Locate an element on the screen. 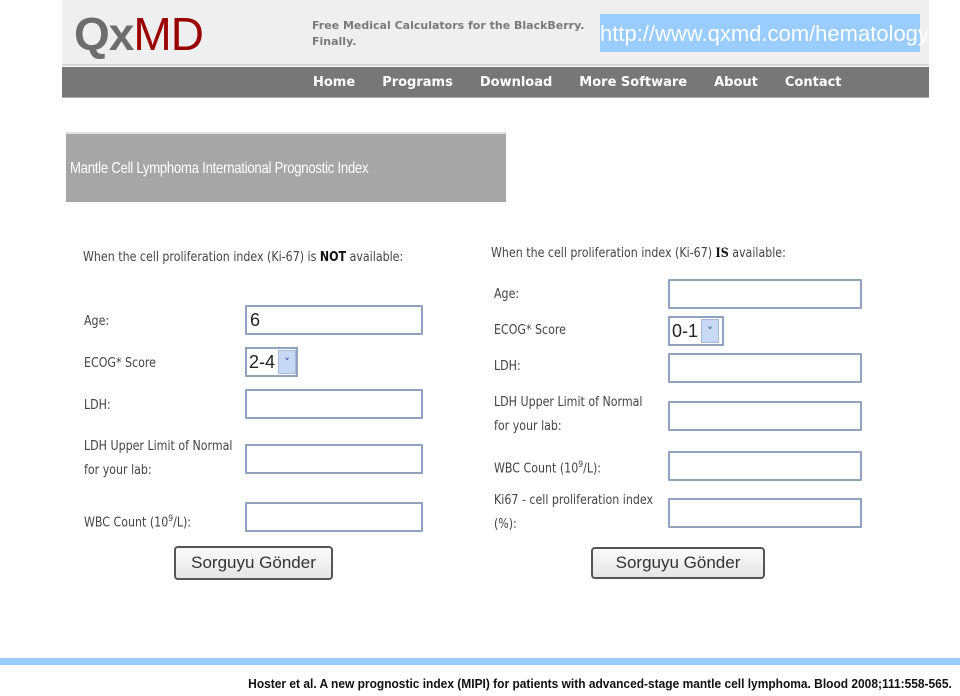 Image resolution: width=960 pixels, height=696 pixels. nav-home: Home is located at coordinates (334, 82).